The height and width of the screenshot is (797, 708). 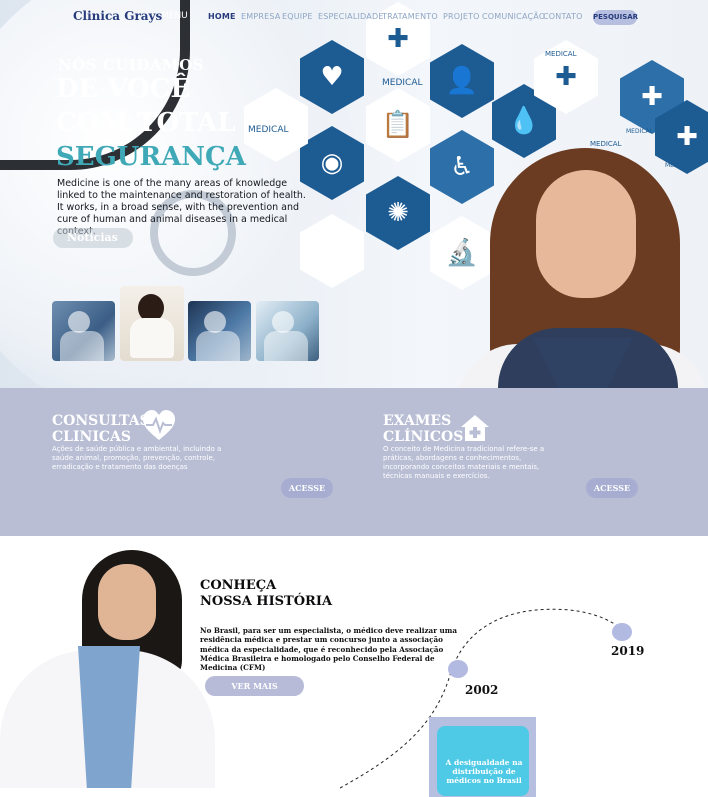 What do you see at coordinates (261, 16) in the screenshot?
I see `nav-empresa: EMPRESA` at bounding box center [261, 16].